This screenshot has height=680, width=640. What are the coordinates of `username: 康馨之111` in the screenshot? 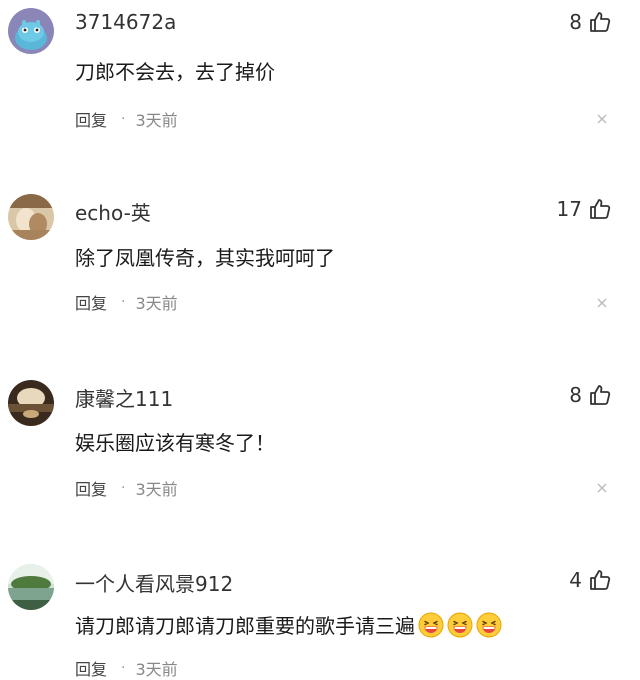 It's located at (124, 397).